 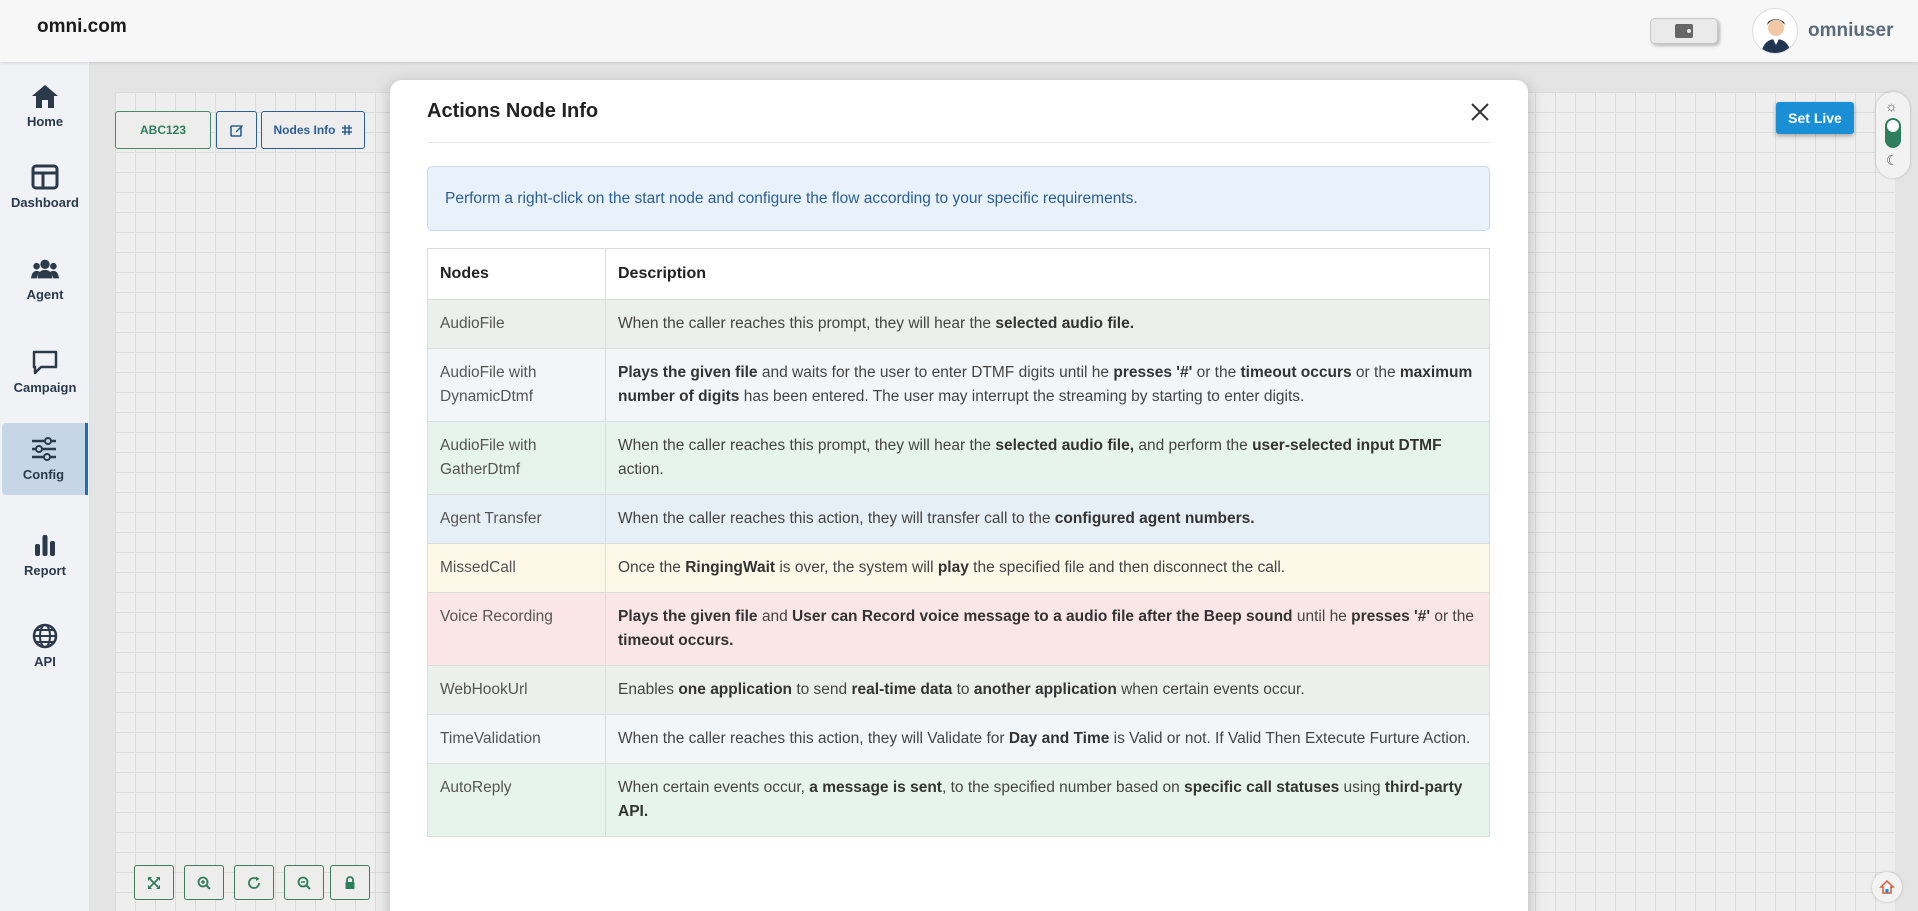 What do you see at coordinates (516, 629) in the screenshot?
I see `node-name: Voice Recording` at bounding box center [516, 629].